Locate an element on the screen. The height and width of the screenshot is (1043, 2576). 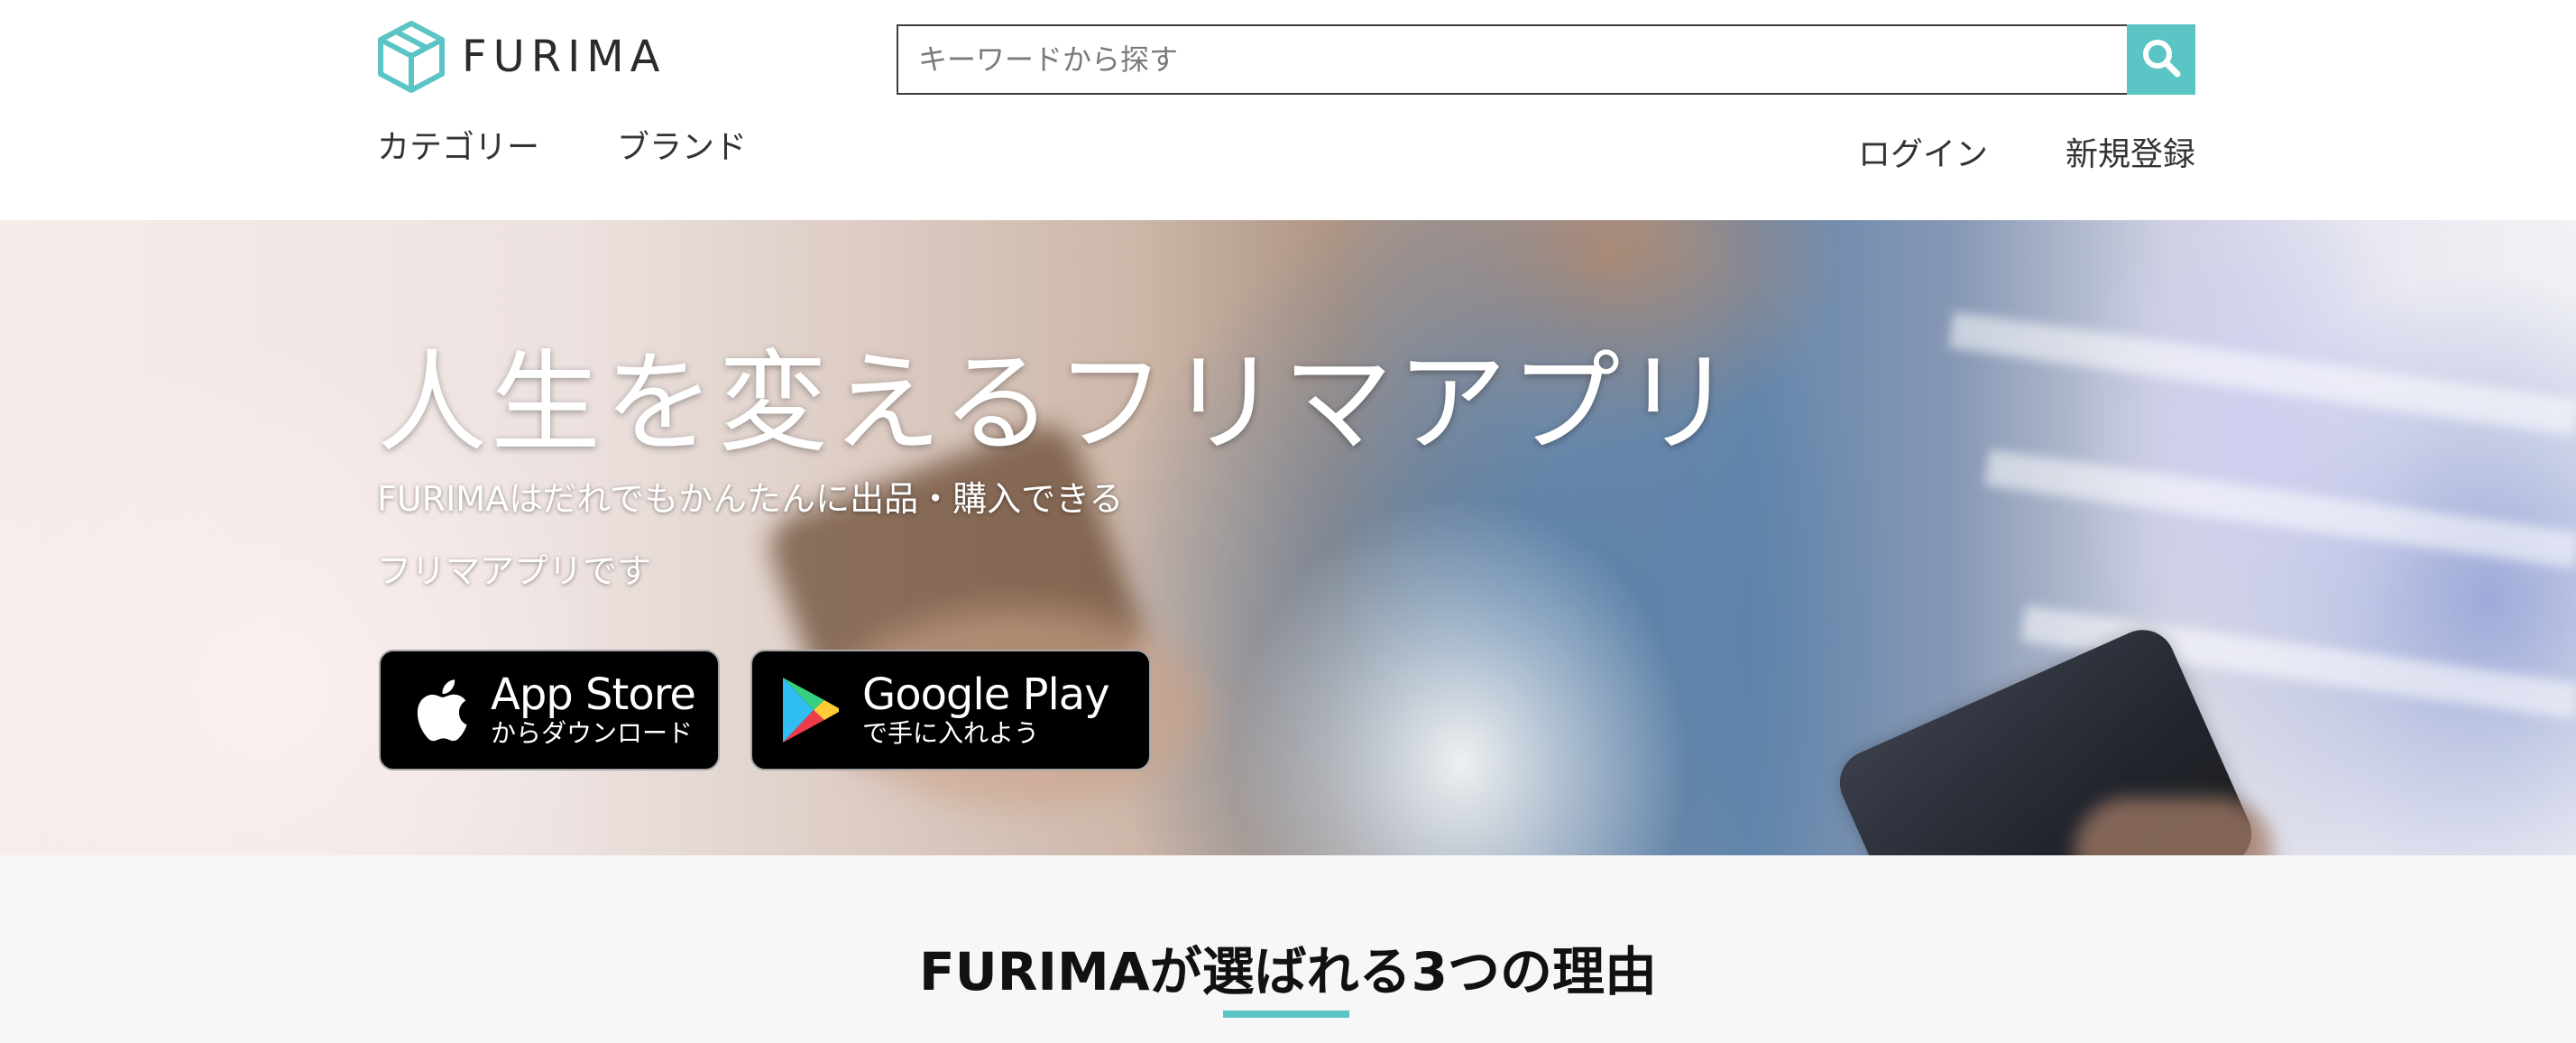
search-input is located at coordinates (1512, 60).